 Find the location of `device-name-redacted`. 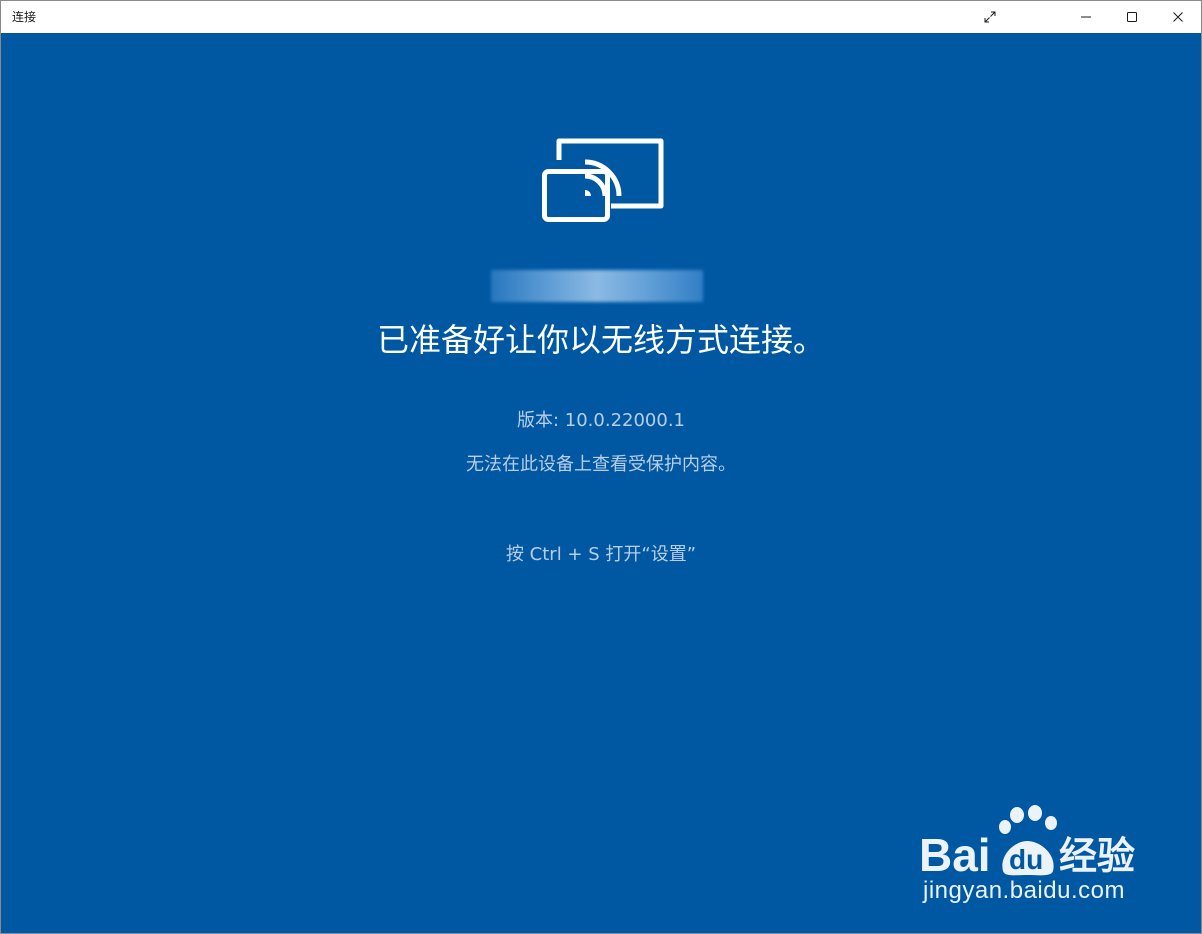

device-name-redacted is located at coordinates (597, 286).